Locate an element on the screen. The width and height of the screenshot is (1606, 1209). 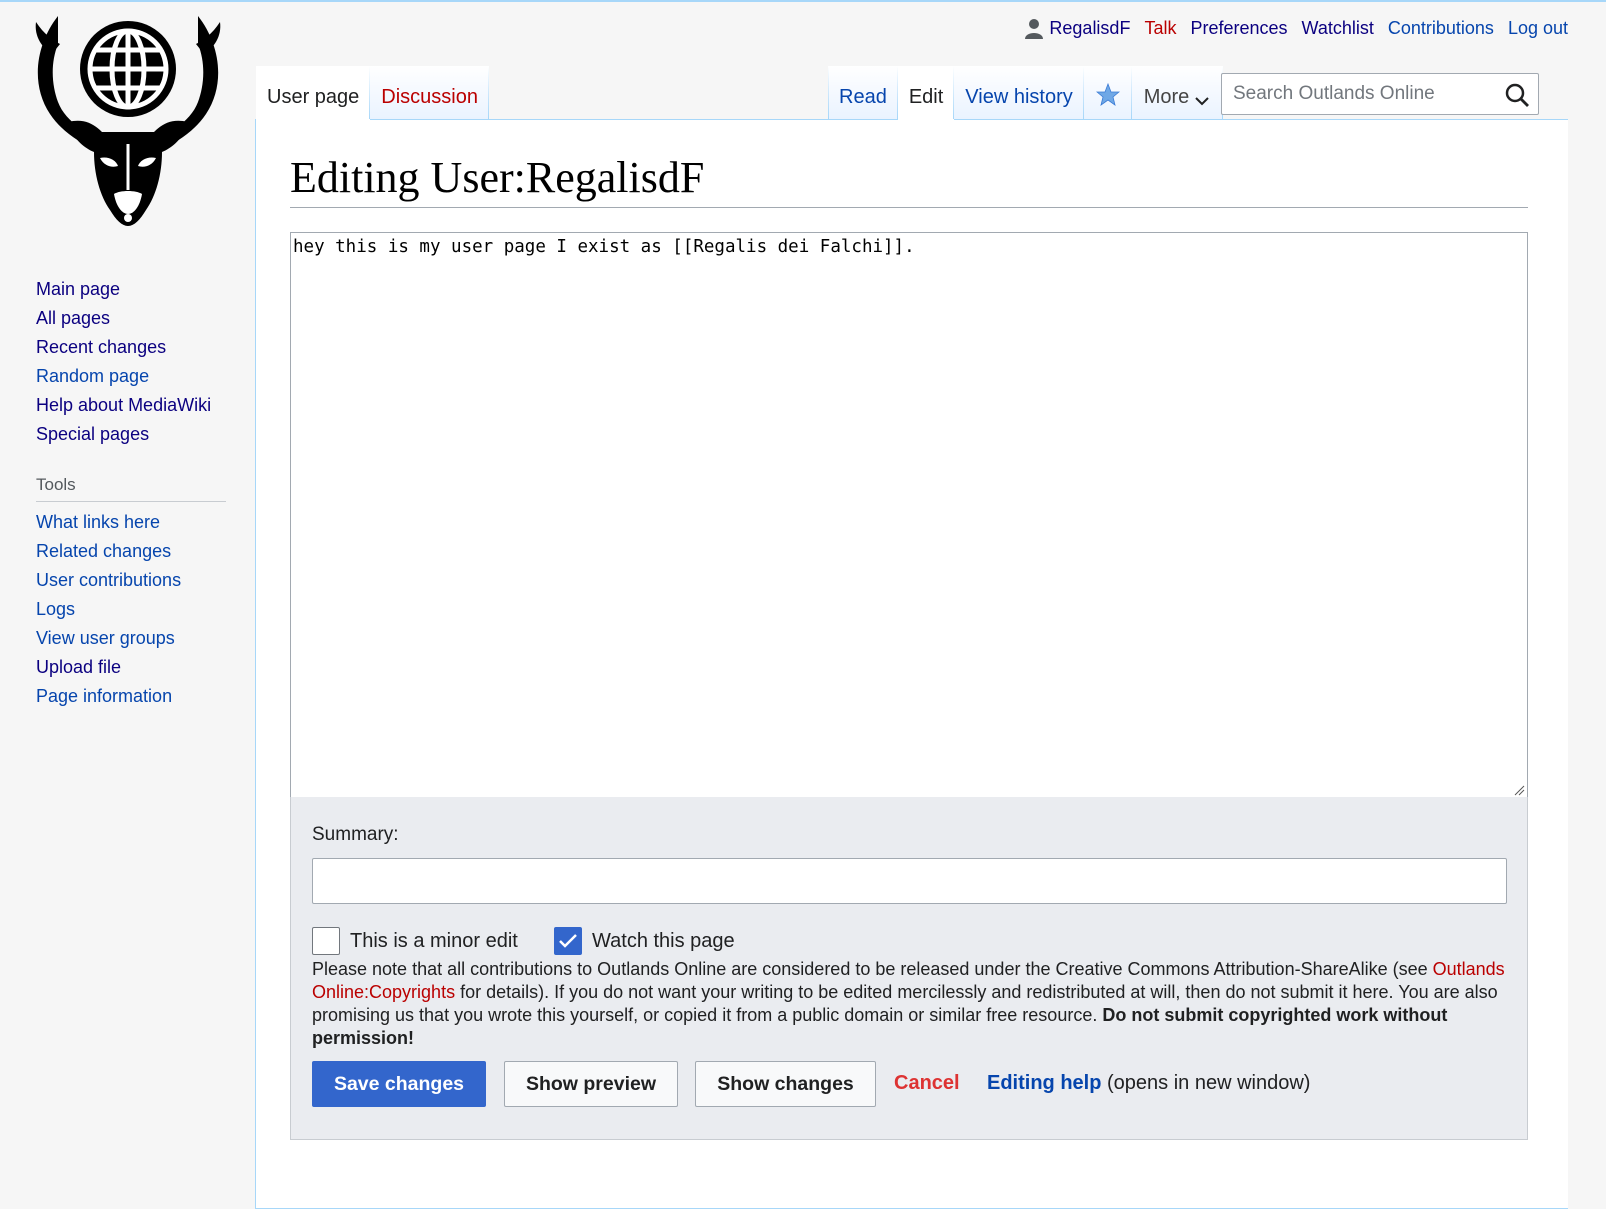
site-logo is located at coordinates (128, 124).